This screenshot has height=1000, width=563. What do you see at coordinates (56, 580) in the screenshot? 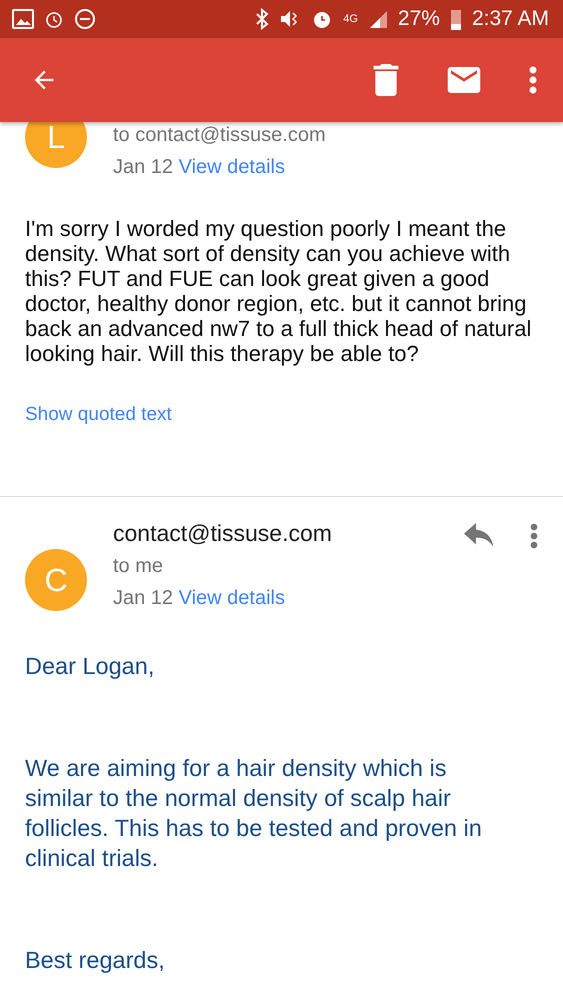
I see `avatar: C` at bounding box center [56, 580].